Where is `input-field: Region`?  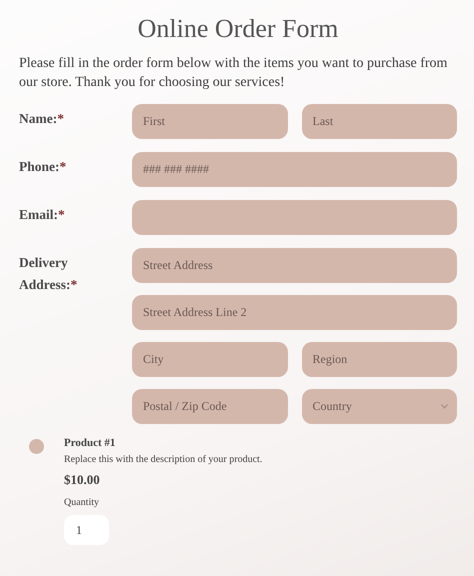 input-field: Region is located at coordinates (379, 359).